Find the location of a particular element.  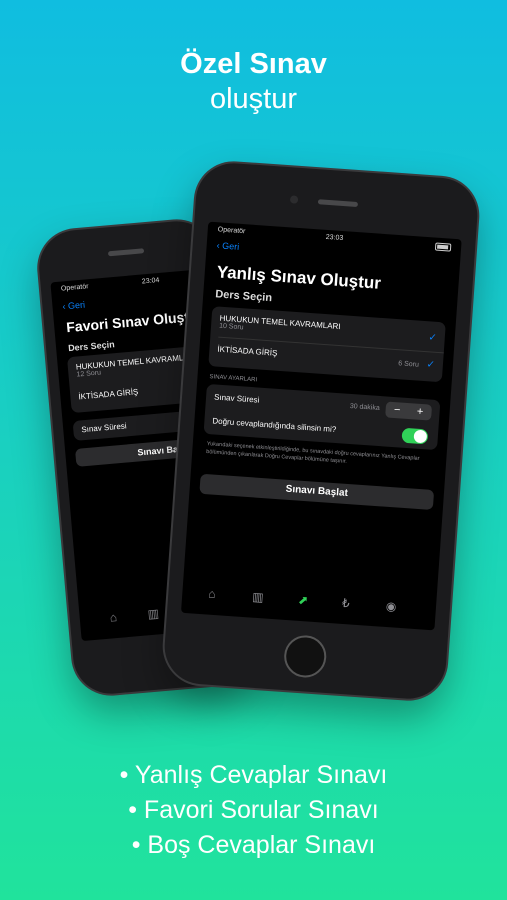

course-count: 6 Soru is located at coordinates (409, 364).